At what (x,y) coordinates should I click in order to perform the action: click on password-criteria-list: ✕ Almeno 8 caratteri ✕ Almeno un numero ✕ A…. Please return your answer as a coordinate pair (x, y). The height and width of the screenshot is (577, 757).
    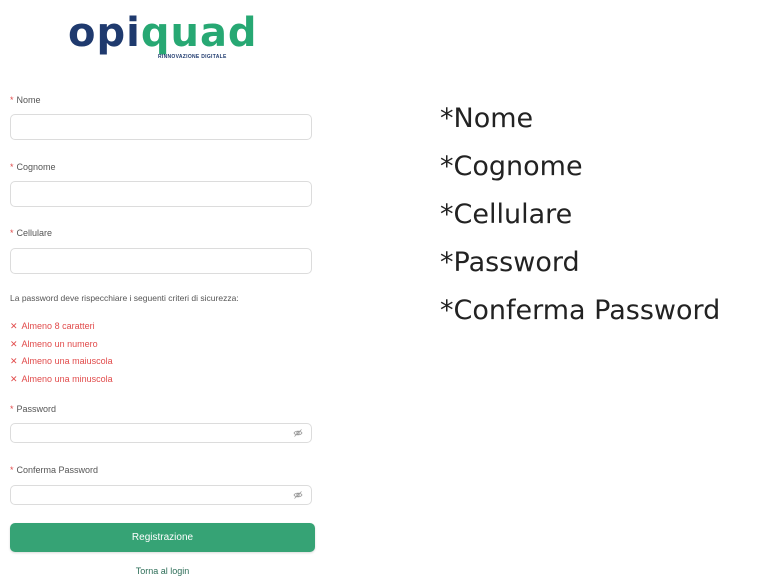
    Looking at the image, I should click on (61, 353).